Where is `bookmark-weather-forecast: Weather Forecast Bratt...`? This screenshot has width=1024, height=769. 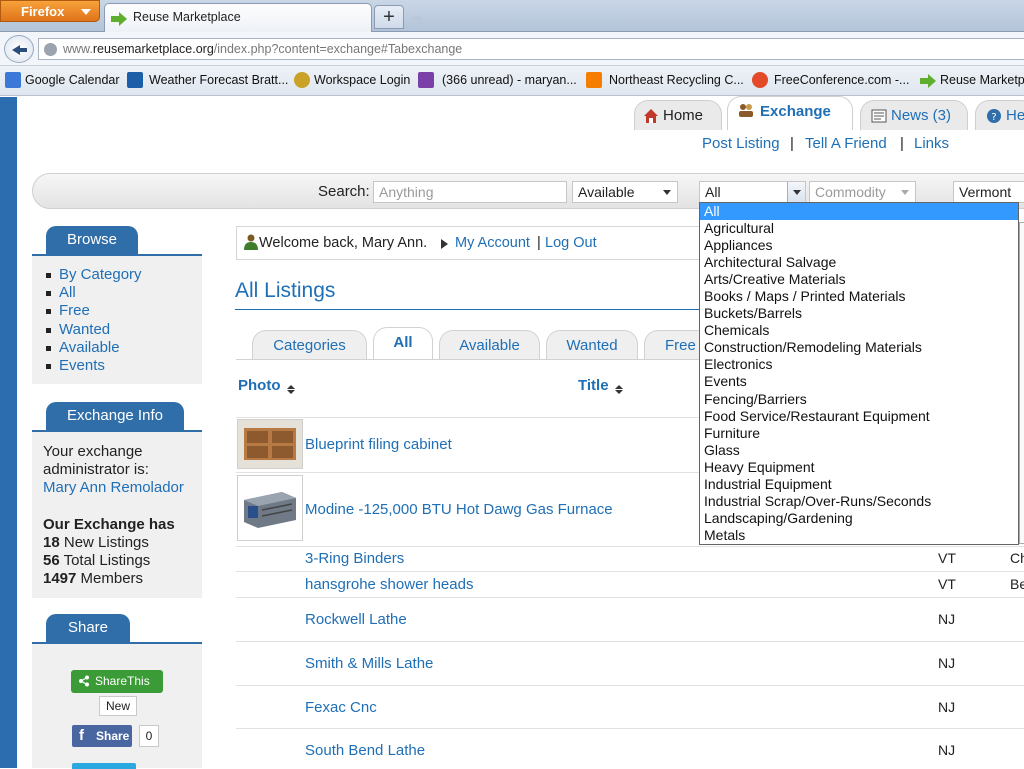 bookmark-weather-forecast: Weather Forecast Bratt... is located at coordinates (218, 80).